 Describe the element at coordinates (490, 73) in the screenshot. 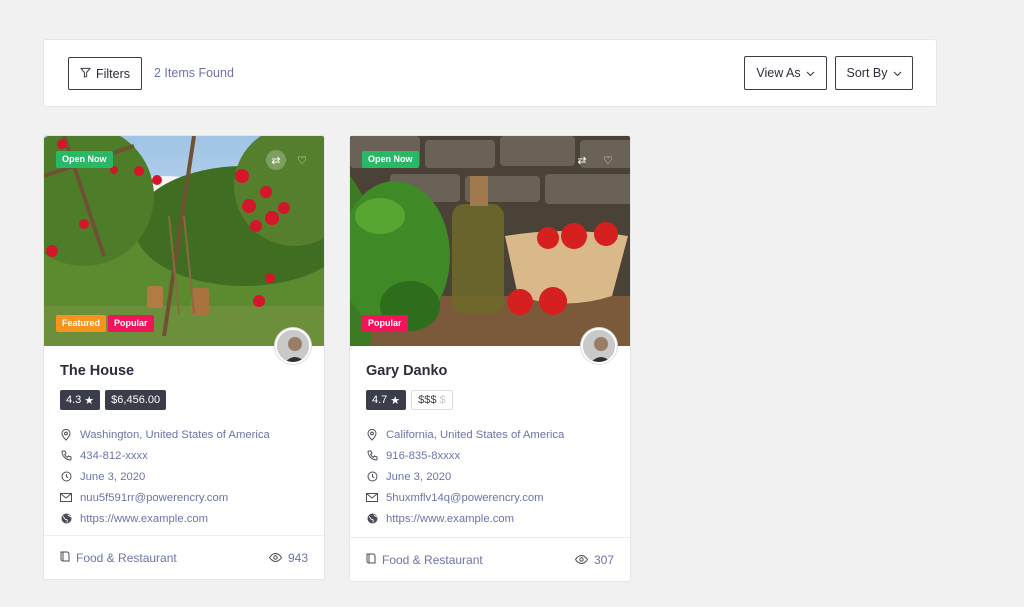

I see `listing-toolbar: Filters 2 Items Found View As Sort By` at that location.